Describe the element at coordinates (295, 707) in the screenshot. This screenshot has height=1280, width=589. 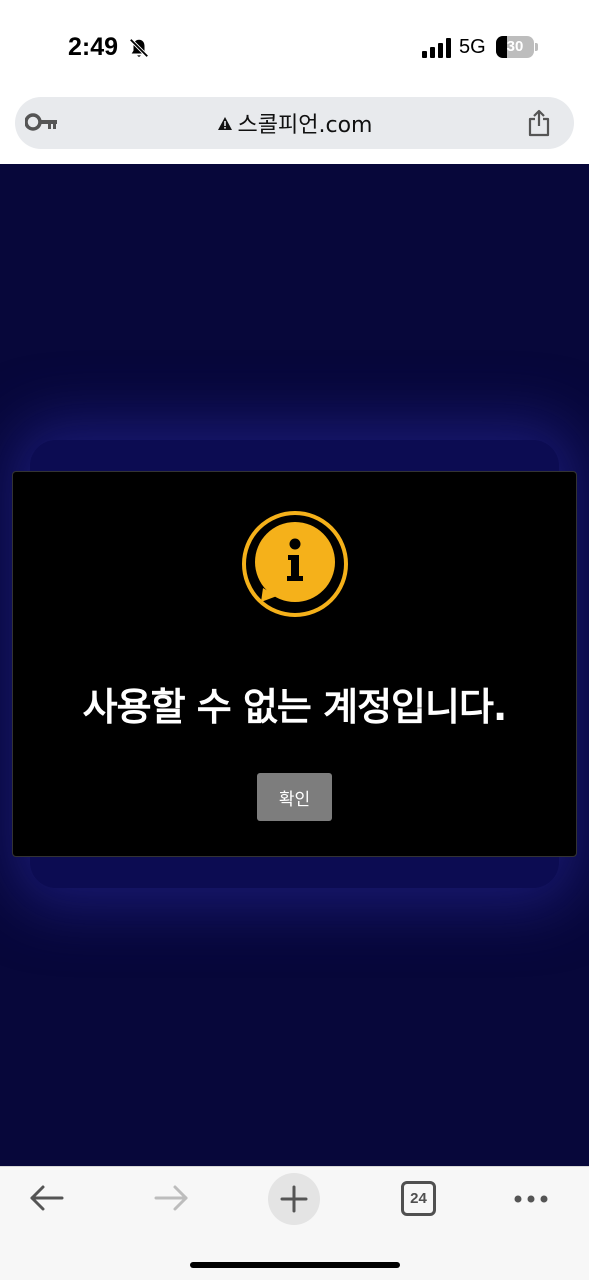
I see `alert-message: 사용할 수 없는 계정입니다.` at that location.